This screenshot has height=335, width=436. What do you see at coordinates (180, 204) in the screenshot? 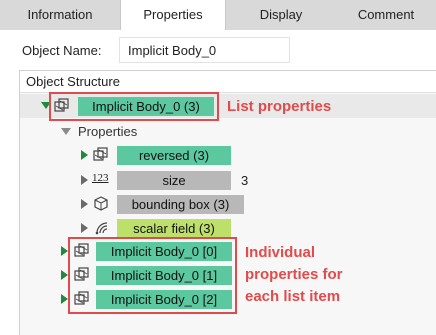
I see `property-bounding-box-pill: bounding box (3)` at bounding box center [180, 204].